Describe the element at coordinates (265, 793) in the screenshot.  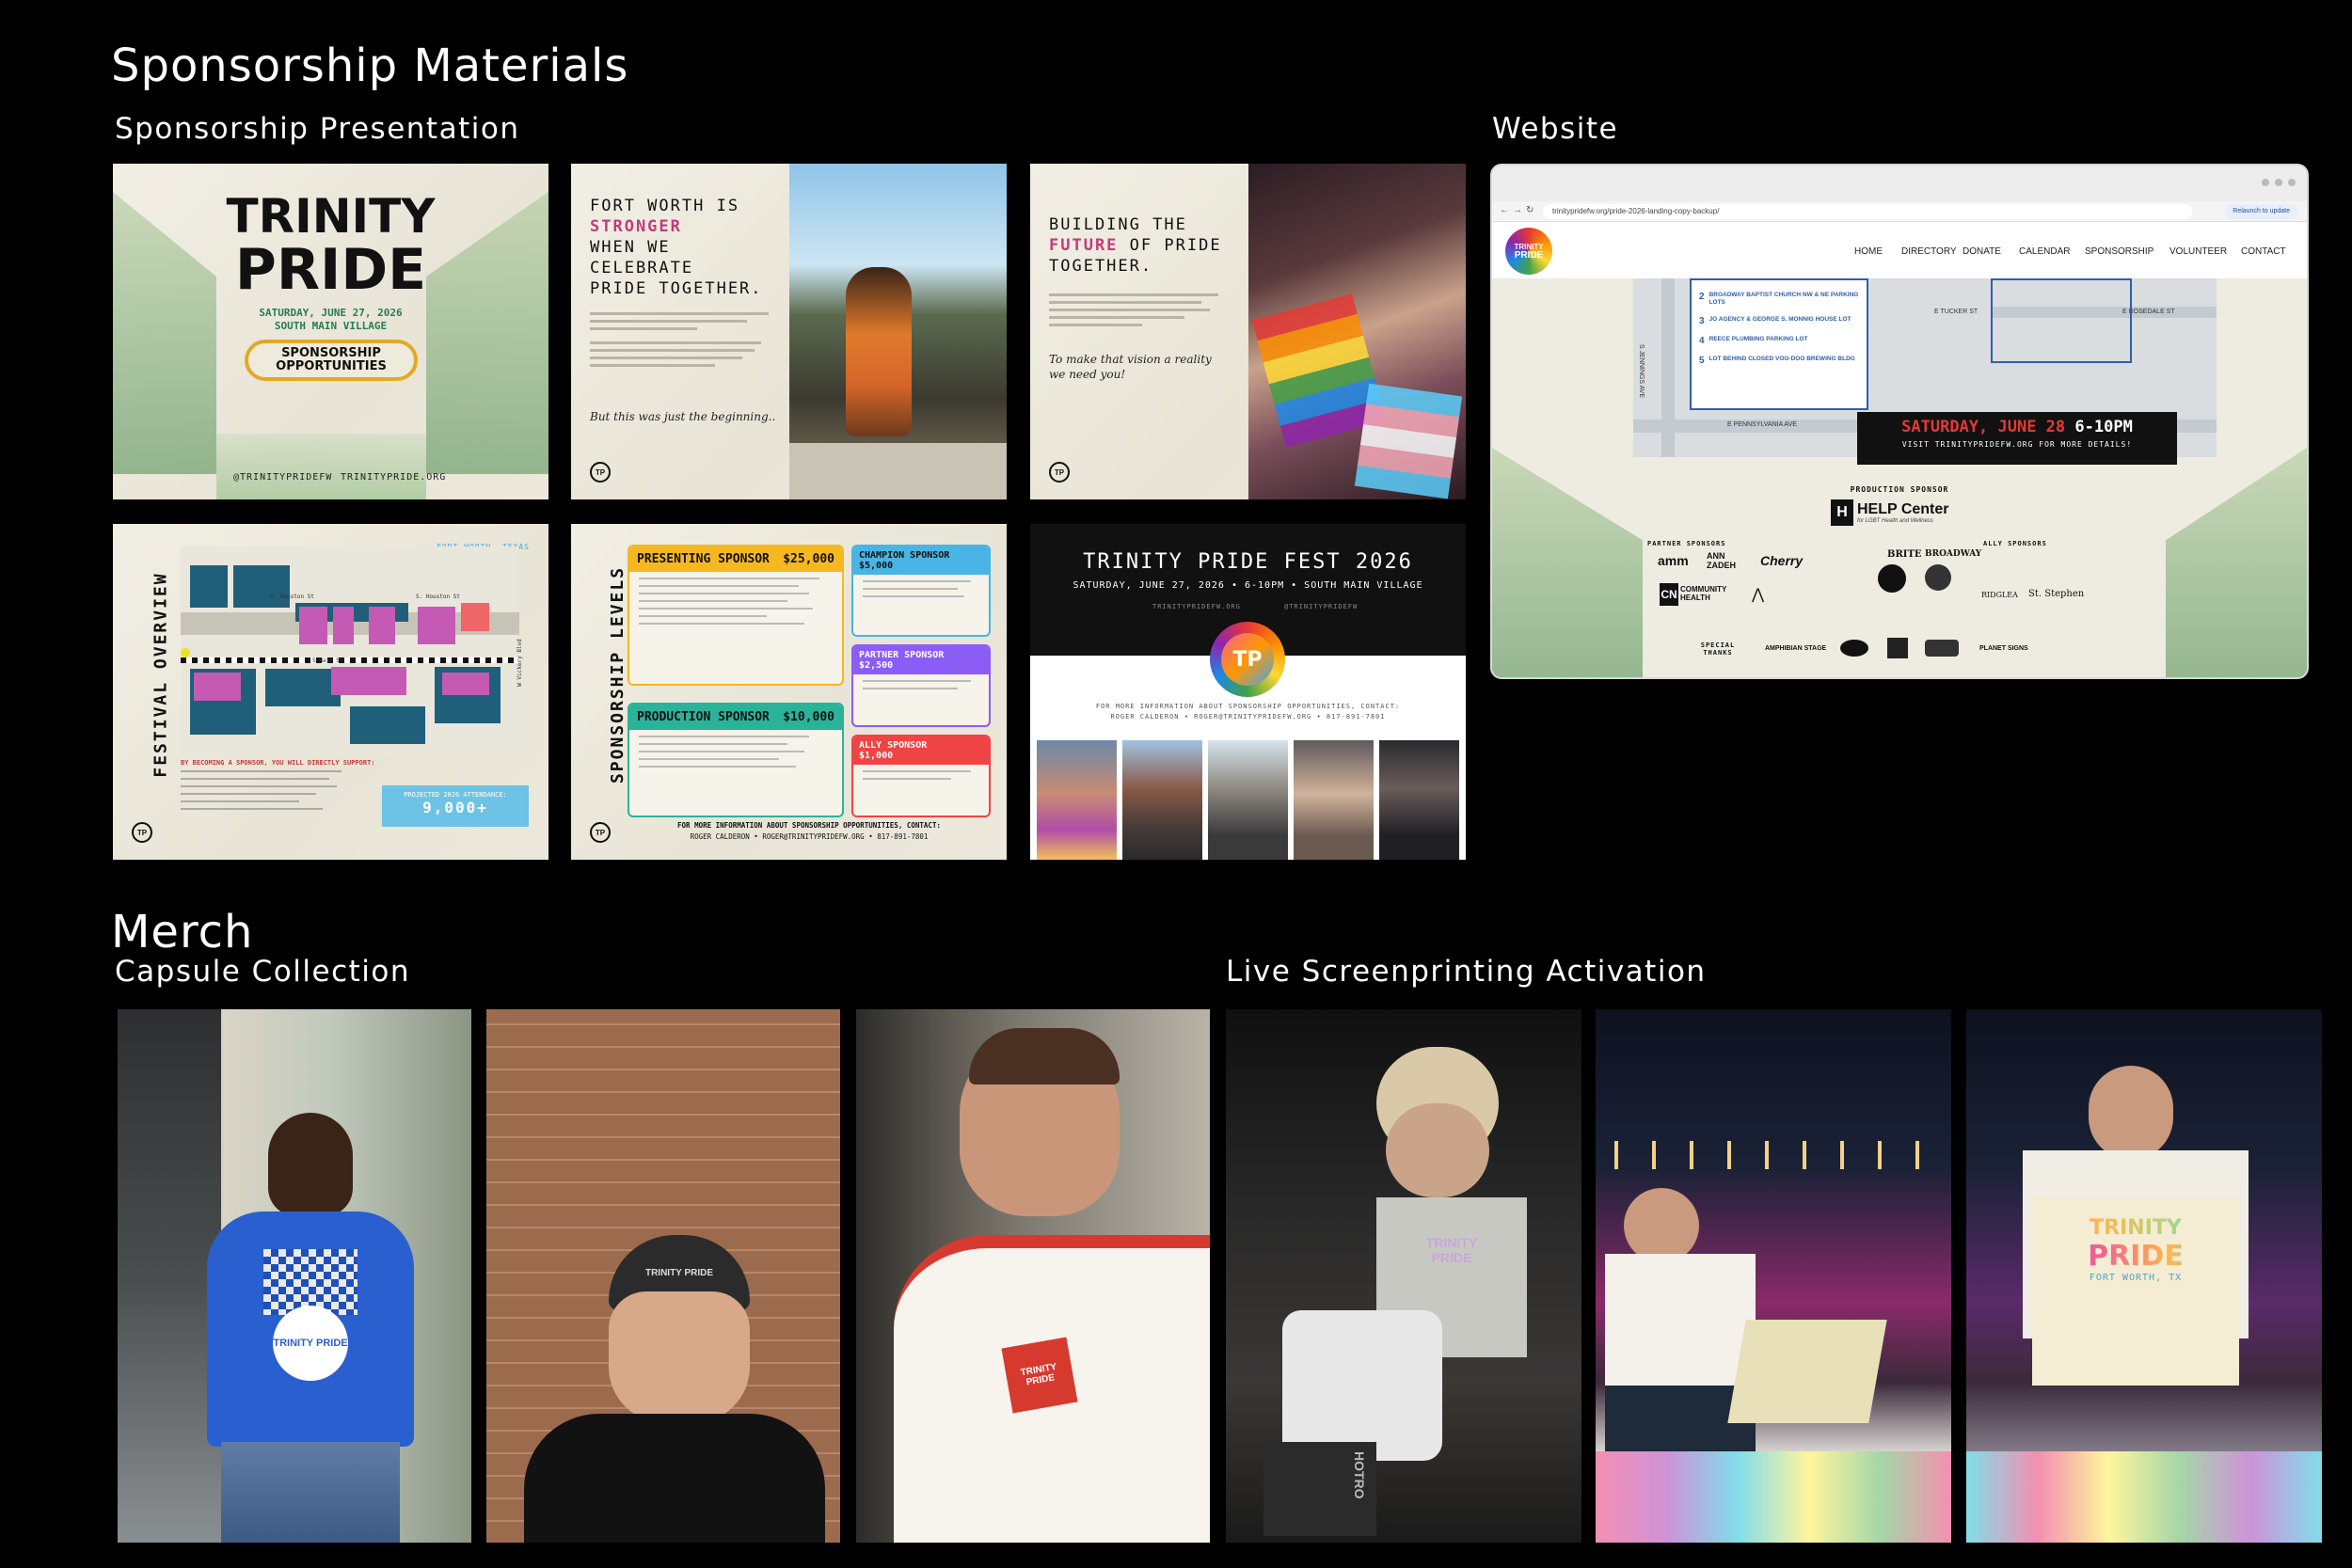
I see `overview-support-list` at that location.